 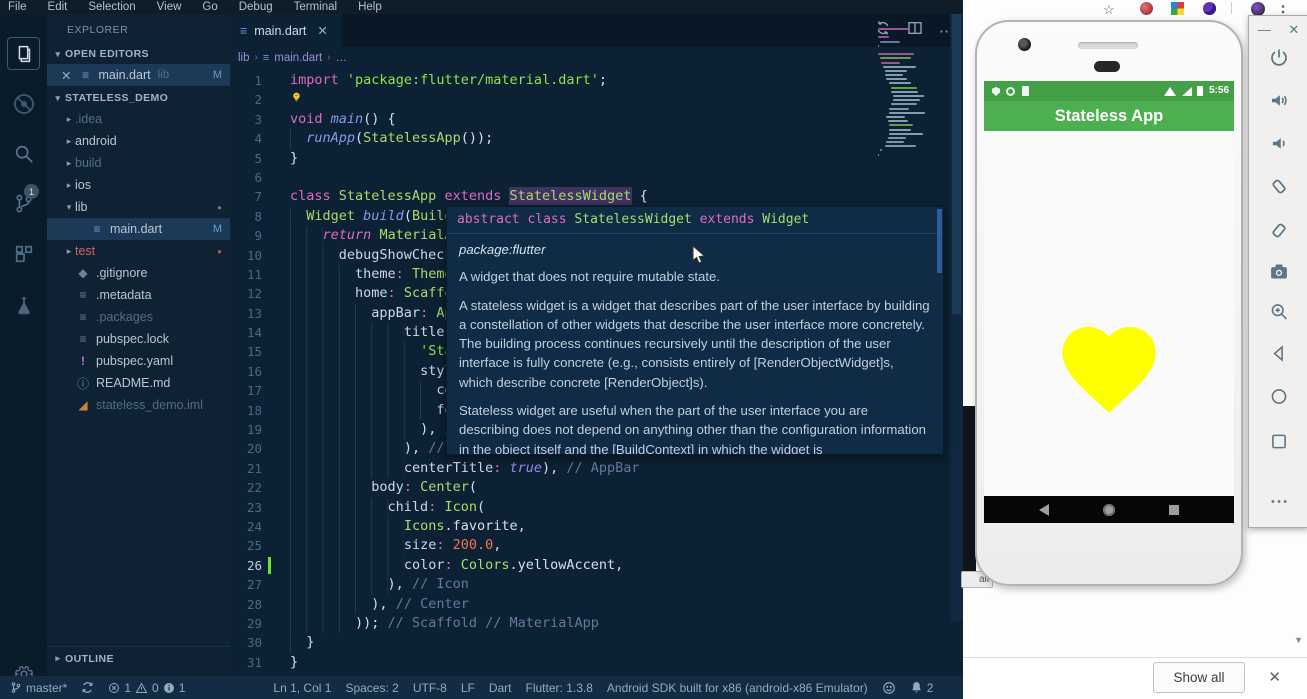 What do you see at coordinates (596, 643) in the screenshot?
I see `code-line-30: 30}` at bounding box center [596, 643].